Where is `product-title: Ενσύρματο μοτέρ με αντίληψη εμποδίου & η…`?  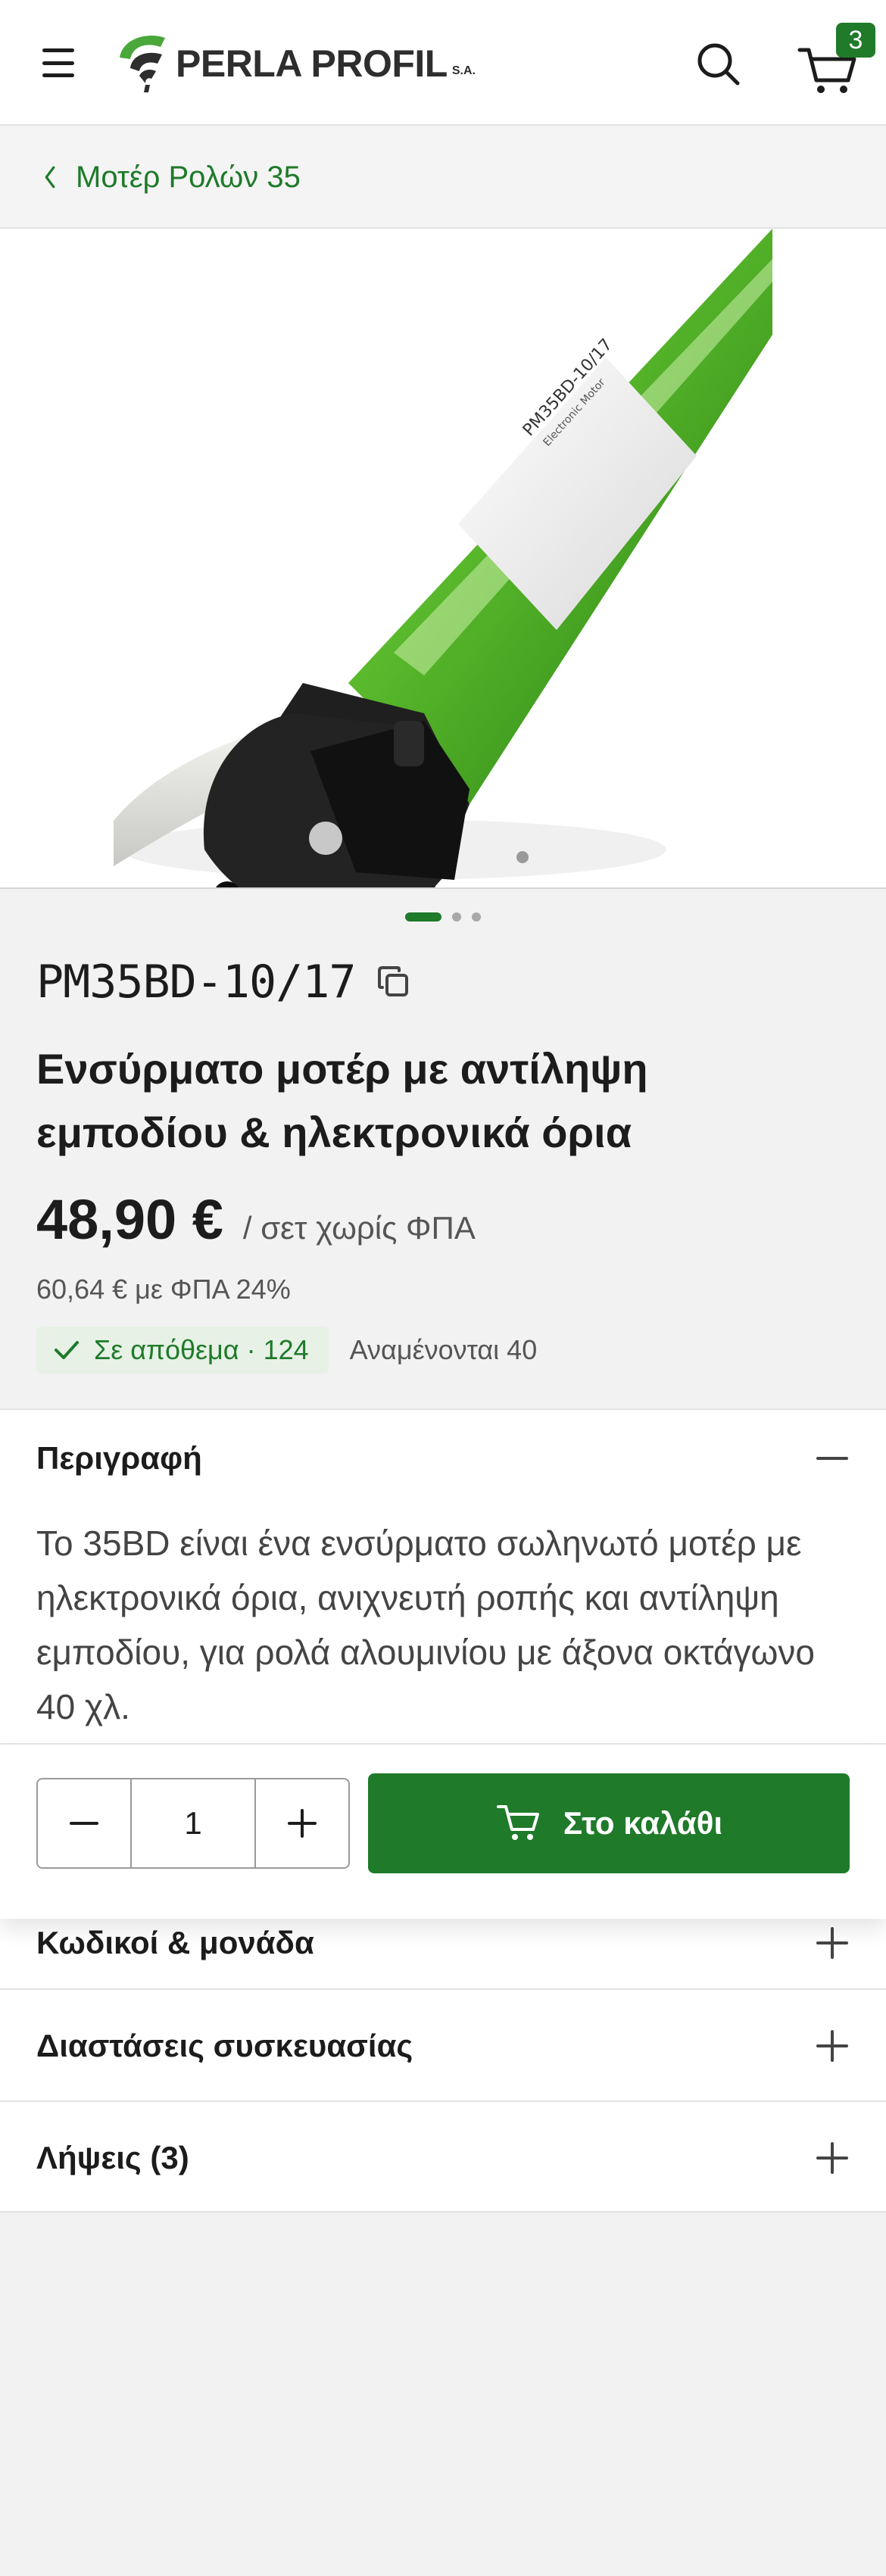
product-title: Ενσύρματο μοτέρ με αντίληψη εμποδίου & η… is located at coordinates (342, 1100).